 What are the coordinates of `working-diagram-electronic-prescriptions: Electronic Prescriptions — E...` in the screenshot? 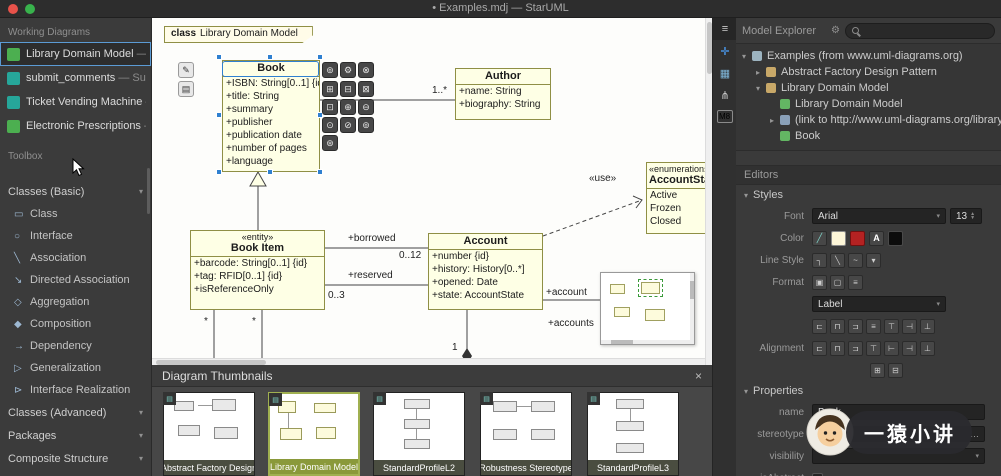 It's located at (75, 126).